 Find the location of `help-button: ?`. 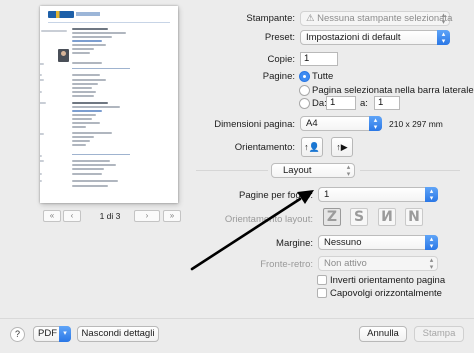

help-button: ? is located at coordinates (17, 334).